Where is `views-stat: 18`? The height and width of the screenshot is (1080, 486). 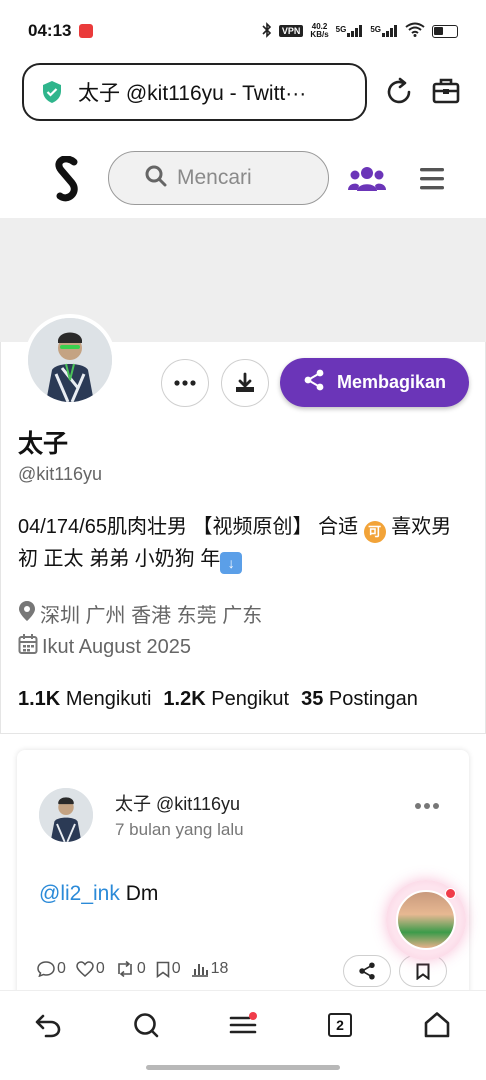 views-stat: 18 is located at coordinates (209, 969).